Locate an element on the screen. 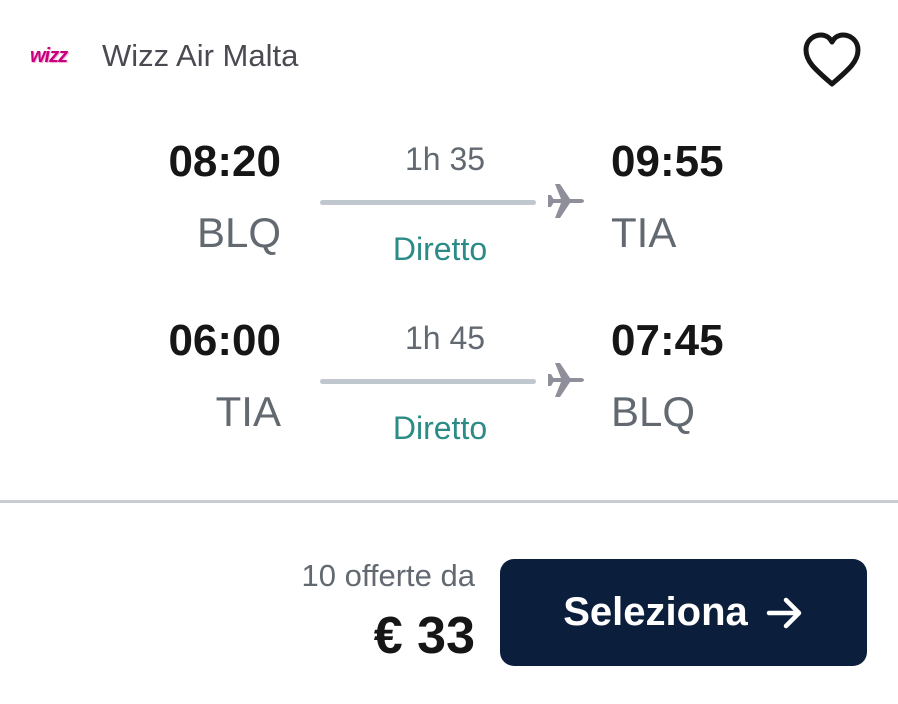 This screenshot has height=704, width=898. departure-time: 06:00 is located at coordinates (224, 340).